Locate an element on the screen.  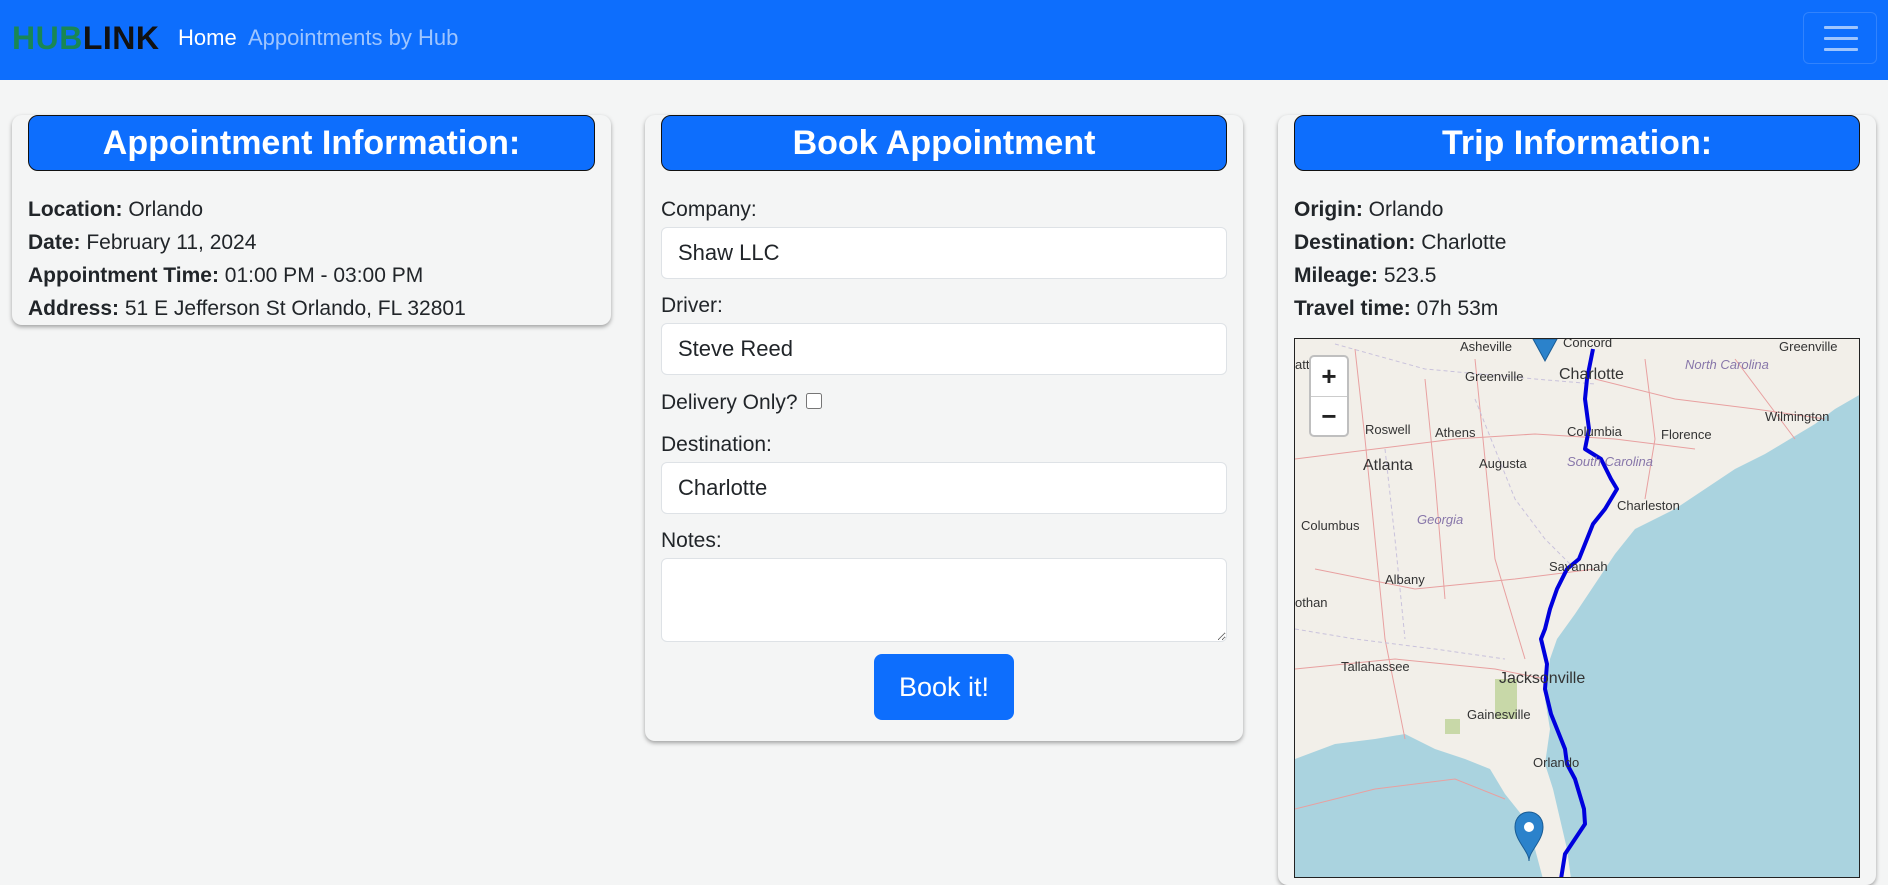
label-dothan: othan is located at coordinates (1311, 602).